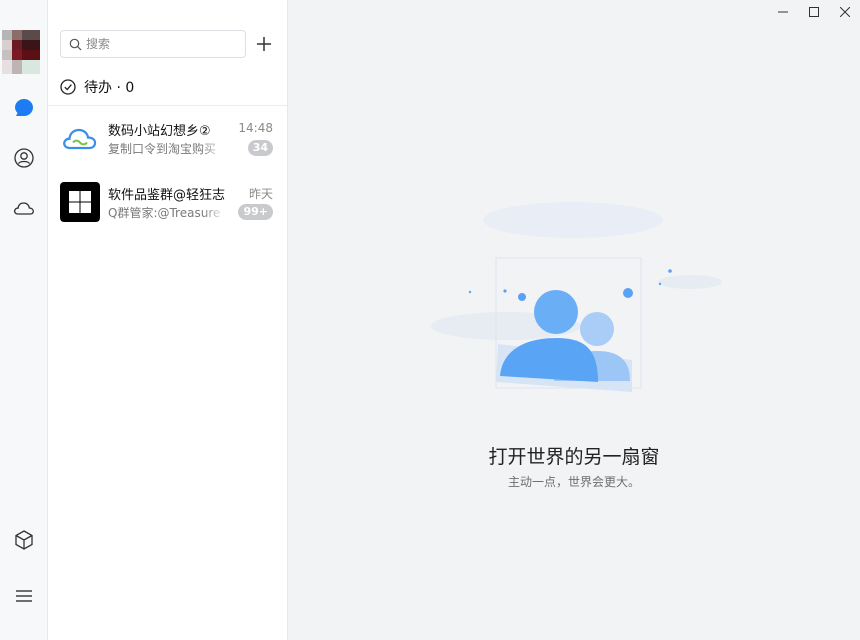  Describe the element at coordinates (24, 208) in the screenshot. I see `cloud-icon` at that location.